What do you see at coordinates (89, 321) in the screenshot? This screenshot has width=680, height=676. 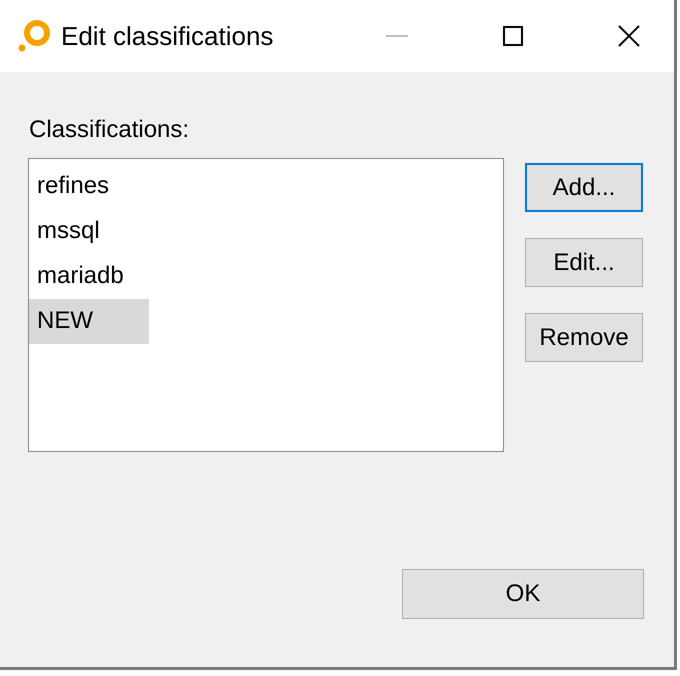 I see `list-item: NEW` at bounding box center [89, 321].